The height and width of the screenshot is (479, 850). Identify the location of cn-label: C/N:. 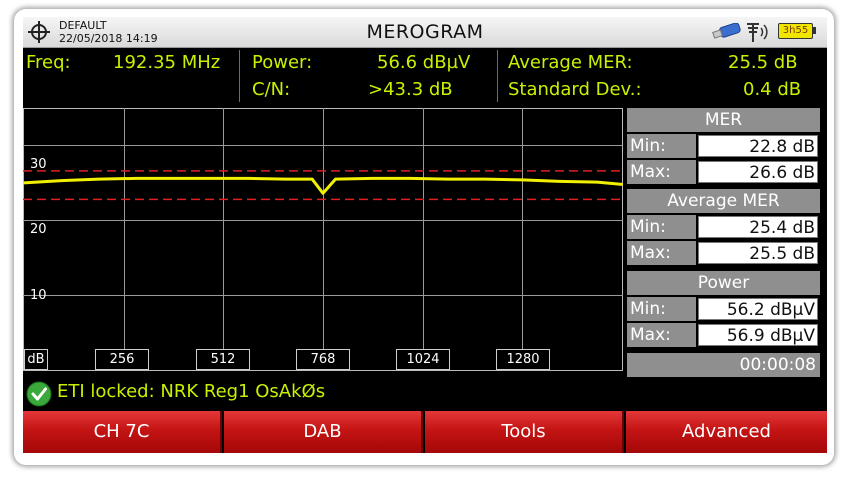
(271, 89).